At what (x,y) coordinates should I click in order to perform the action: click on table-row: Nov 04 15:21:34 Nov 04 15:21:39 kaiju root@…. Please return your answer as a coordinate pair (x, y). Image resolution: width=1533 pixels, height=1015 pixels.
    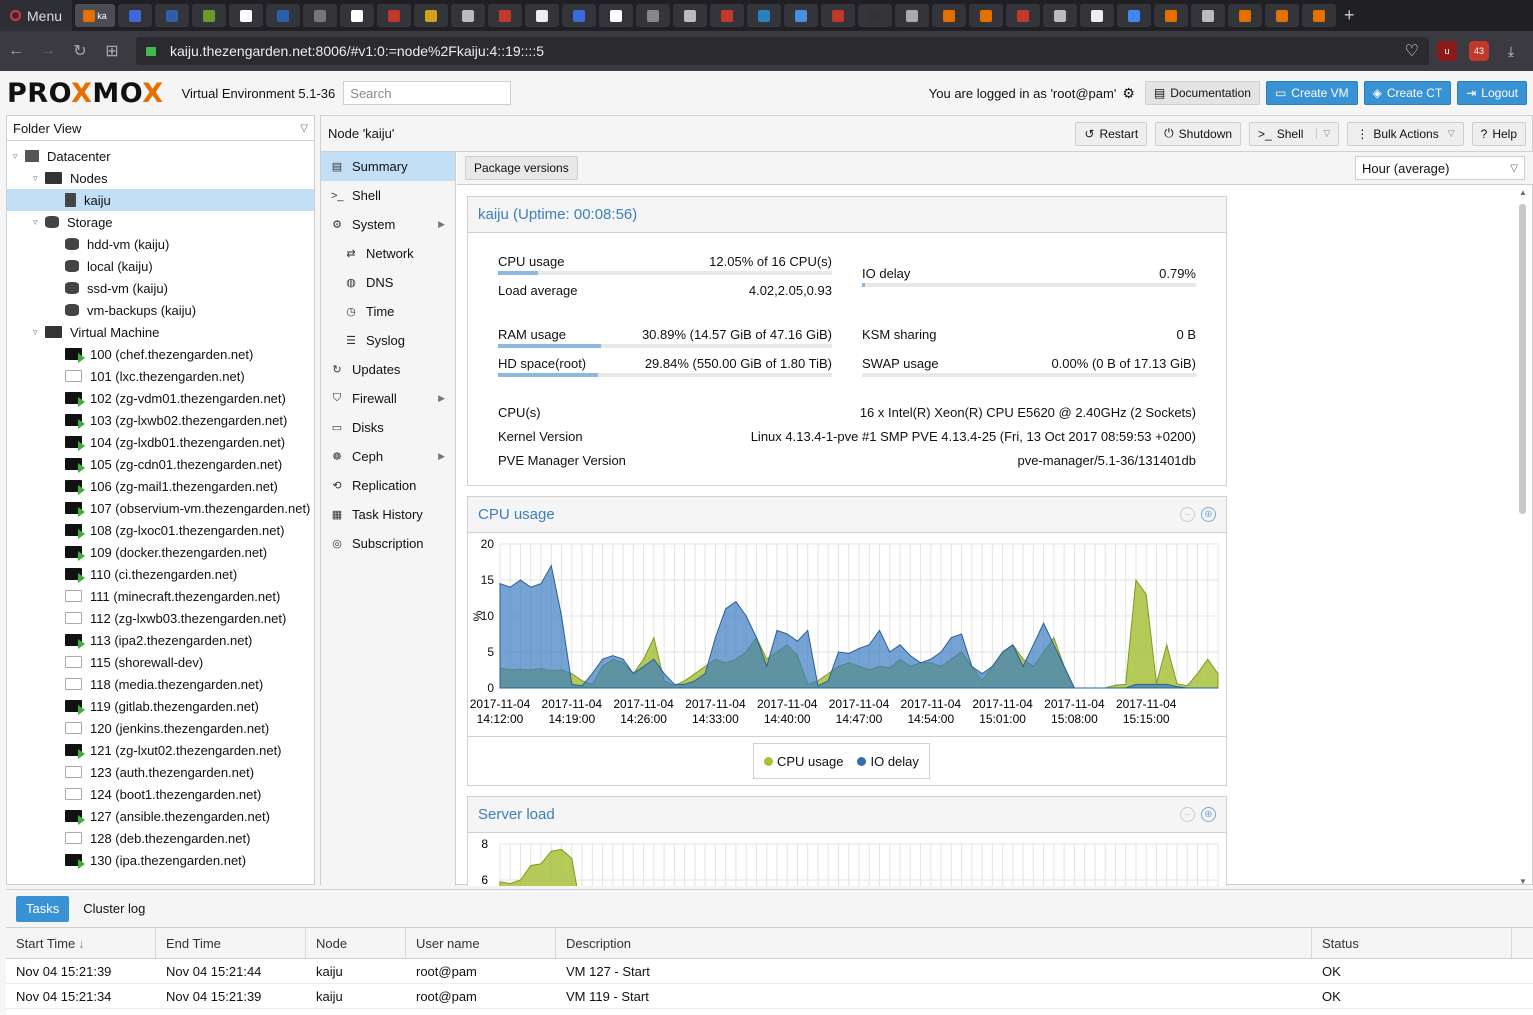
    Looking at the image, I should click on (769, 996).